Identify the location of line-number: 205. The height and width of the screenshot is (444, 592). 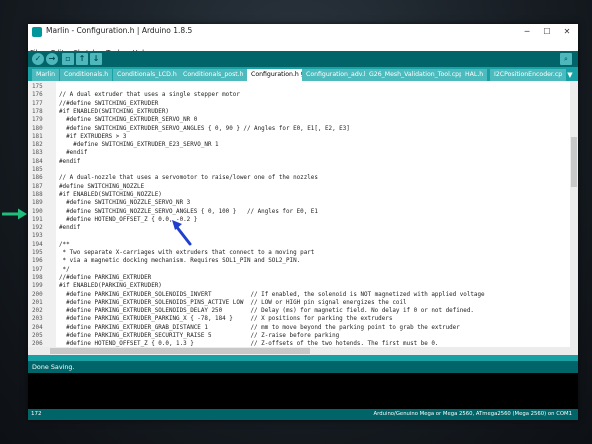
(37, 336).